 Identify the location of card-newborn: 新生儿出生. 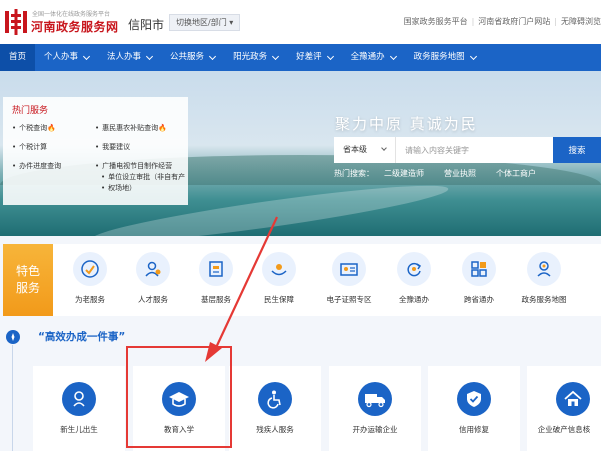
(79, 408).